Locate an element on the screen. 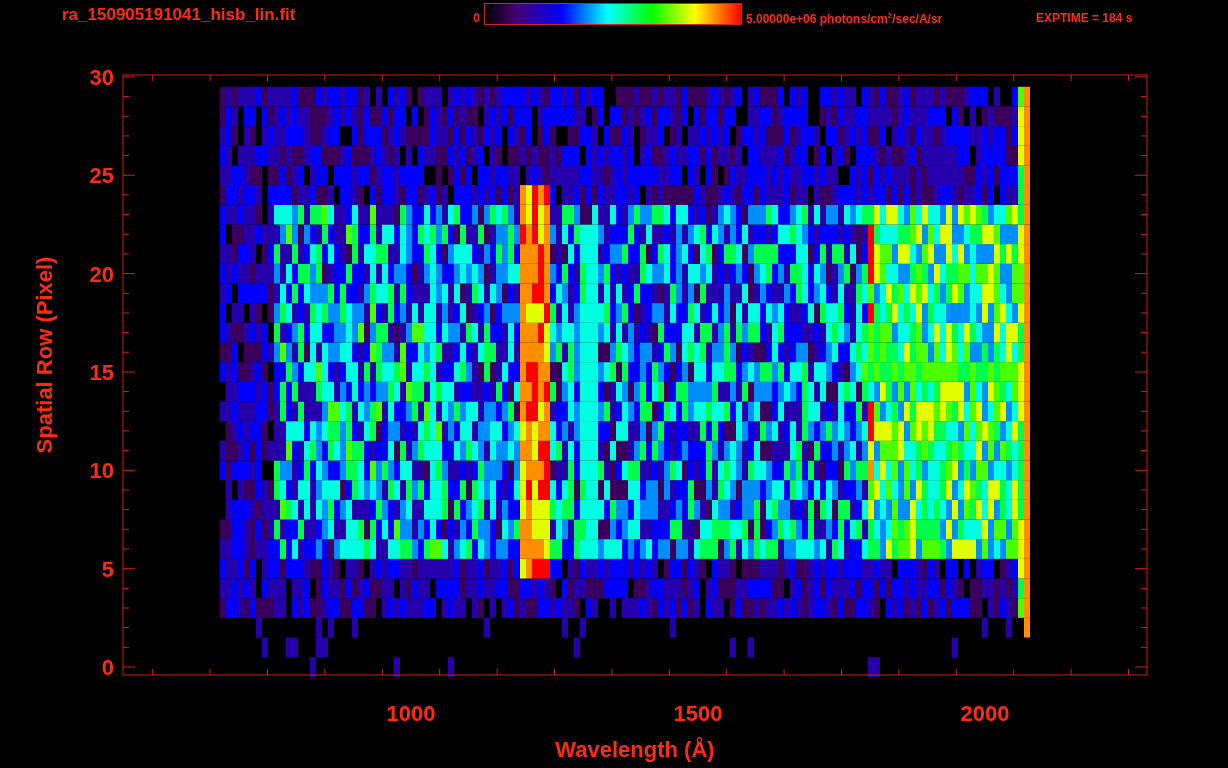  y-tick-label: 20 is located at coordinates (101, 274).